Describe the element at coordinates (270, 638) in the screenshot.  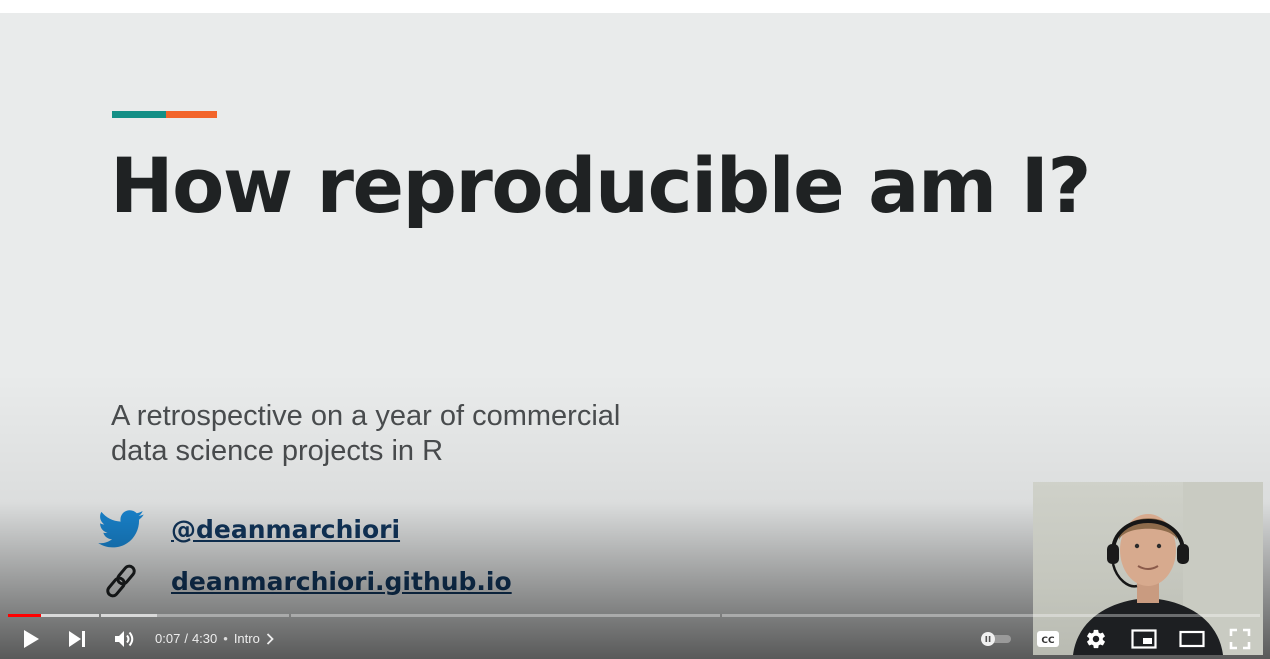
I see `chevron-right-icon` at that location.